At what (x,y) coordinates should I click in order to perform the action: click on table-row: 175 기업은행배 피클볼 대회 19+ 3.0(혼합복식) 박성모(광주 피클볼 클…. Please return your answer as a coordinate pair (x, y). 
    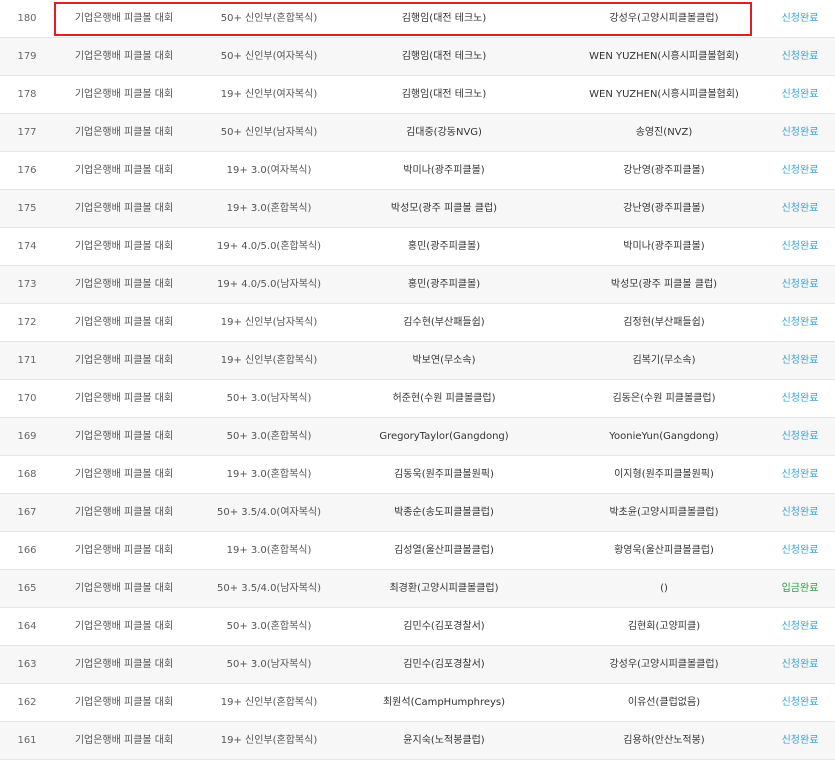
    Looking at the image, I should click on (417, 209).